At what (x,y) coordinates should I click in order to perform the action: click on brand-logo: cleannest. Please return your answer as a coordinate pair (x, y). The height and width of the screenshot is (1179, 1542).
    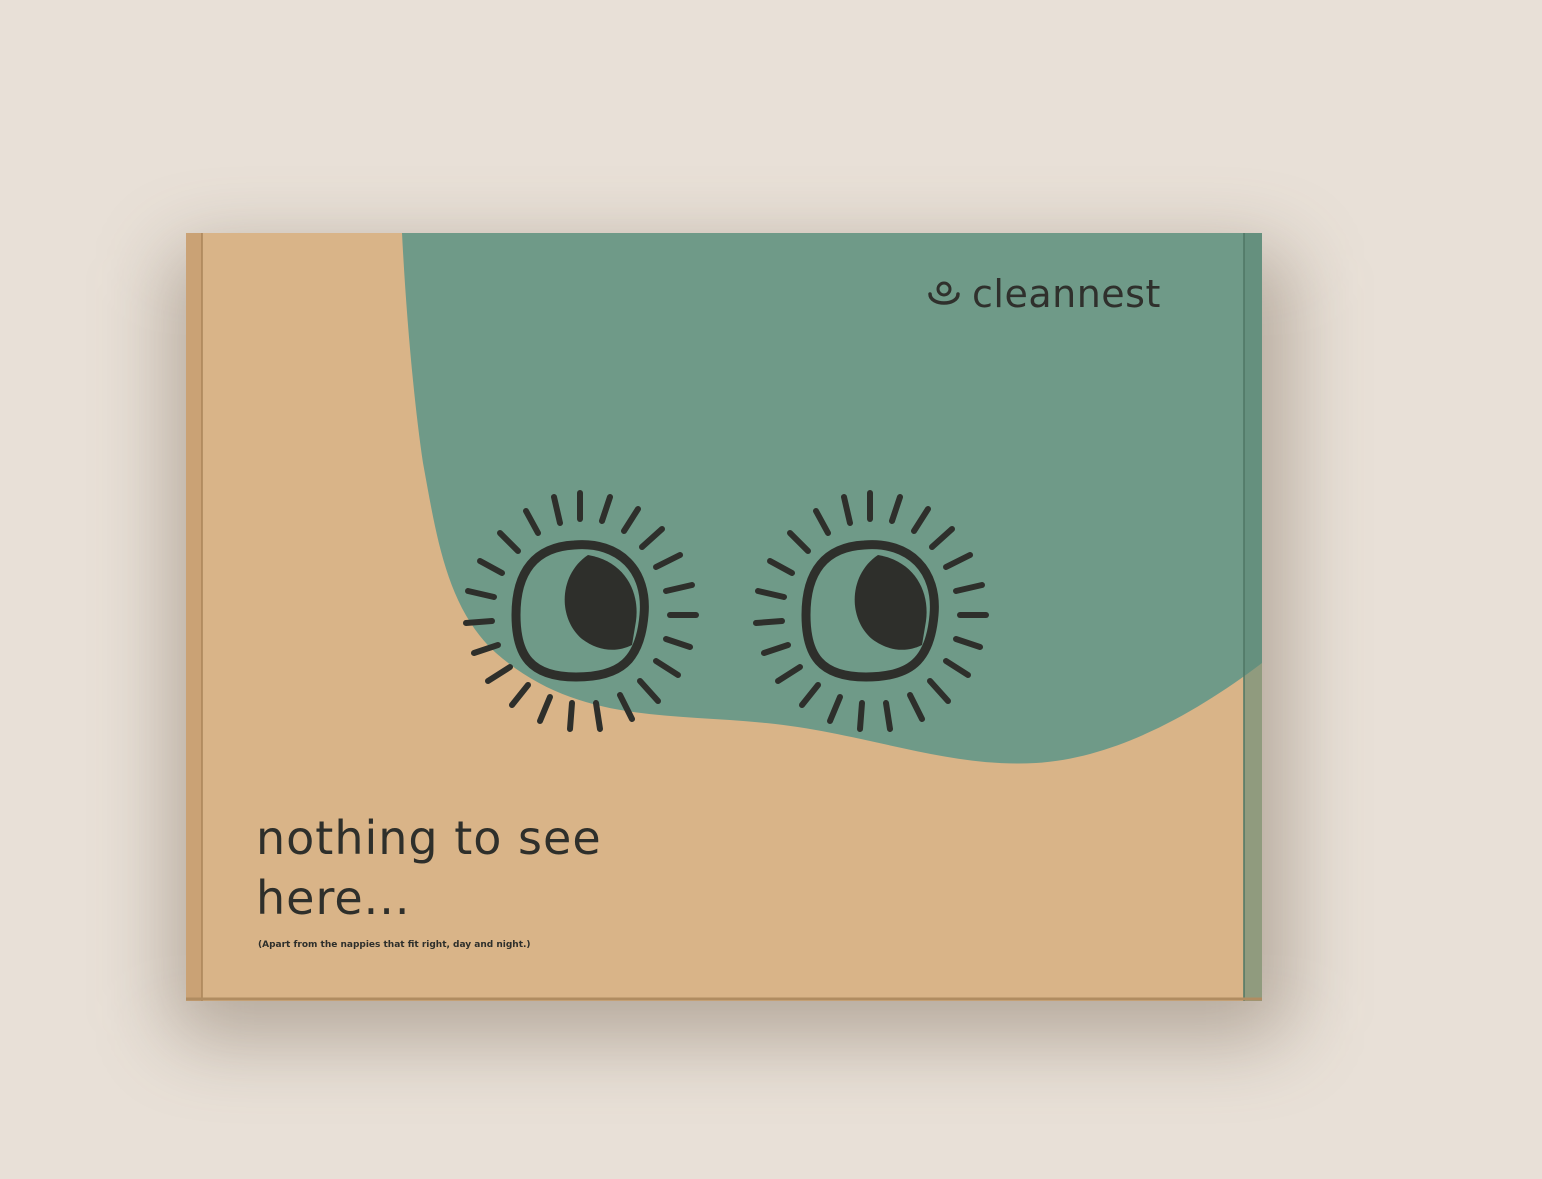
    Looking at the image, I should click on (1043, 294).